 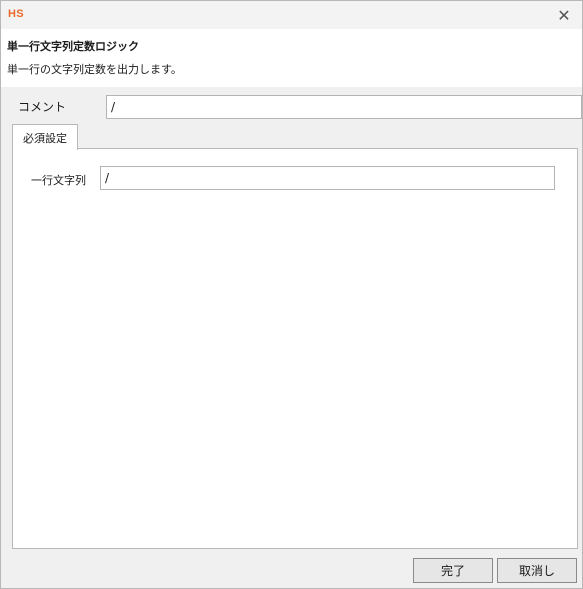 I want to click on dialog-title: 単一行文字列定数ロジック, so click(x=73, y=46).